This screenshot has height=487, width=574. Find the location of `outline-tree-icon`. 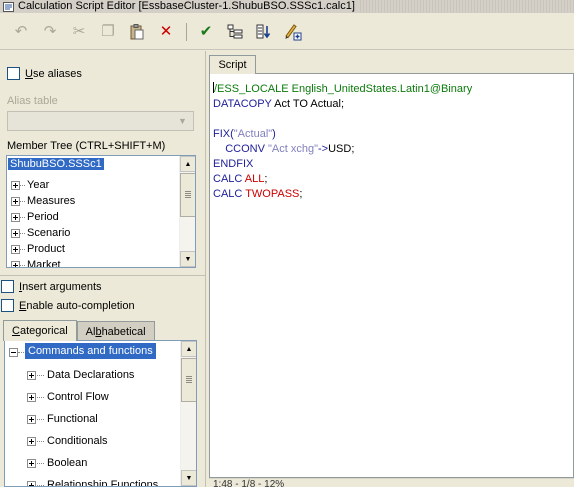

outline-tree-icon is located at coordinates (235, 31).